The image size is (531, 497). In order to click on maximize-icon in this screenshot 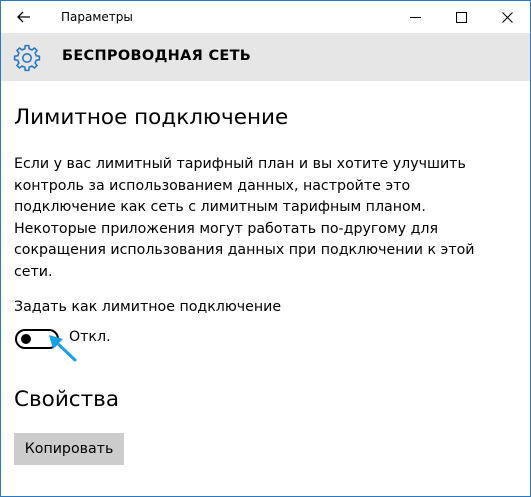, I will do `click(461, 17)`.